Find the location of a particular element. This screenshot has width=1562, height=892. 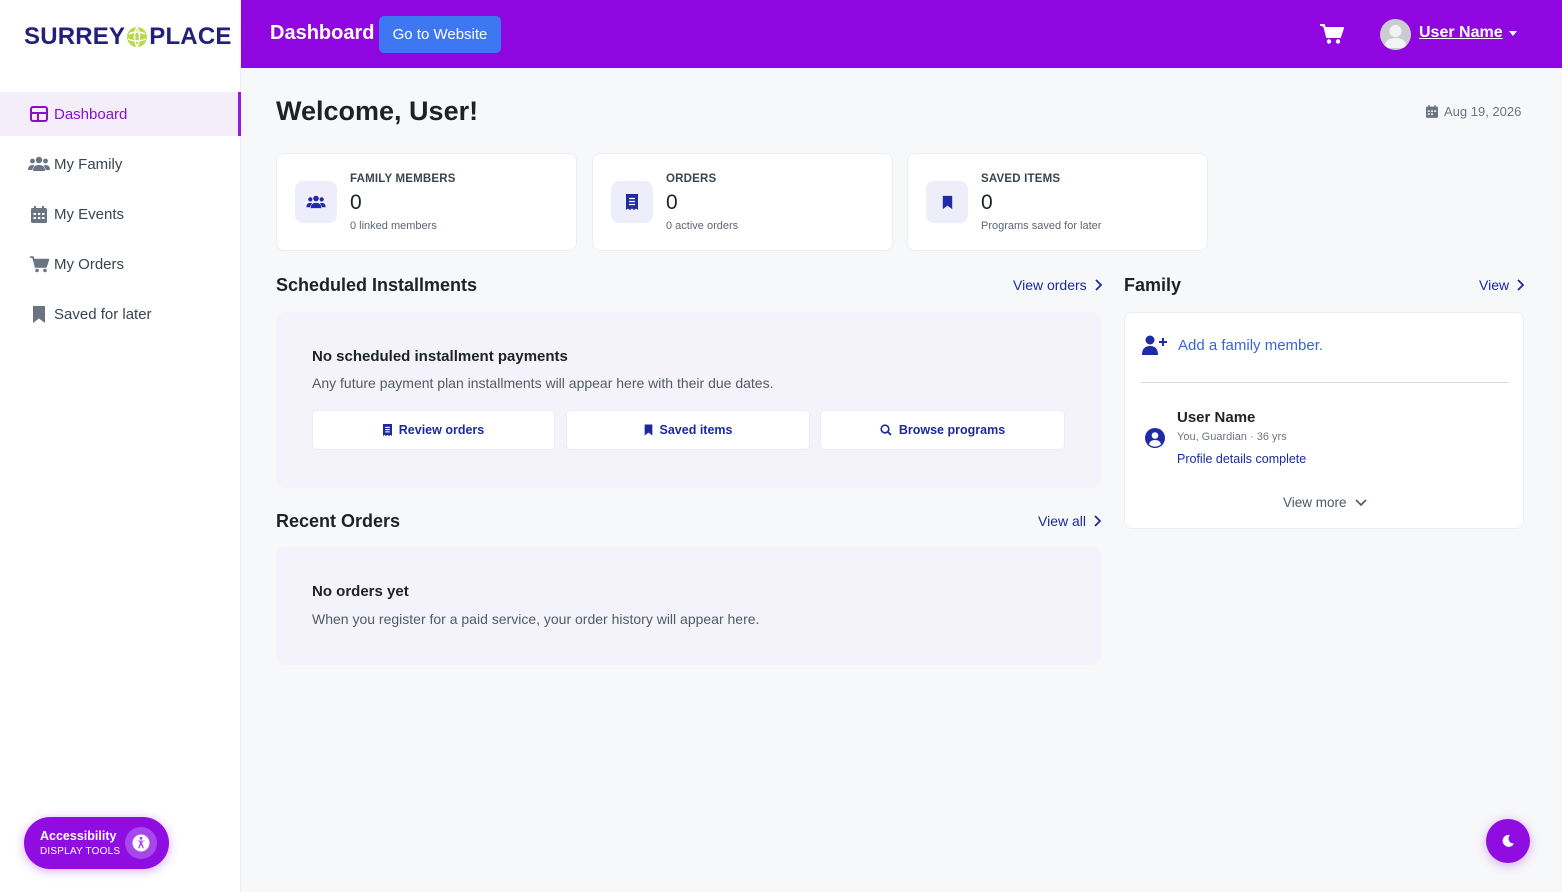

accessibility-tools-button: Accessibility DISPLAY TOOLS is located at coordinates (96, 843).